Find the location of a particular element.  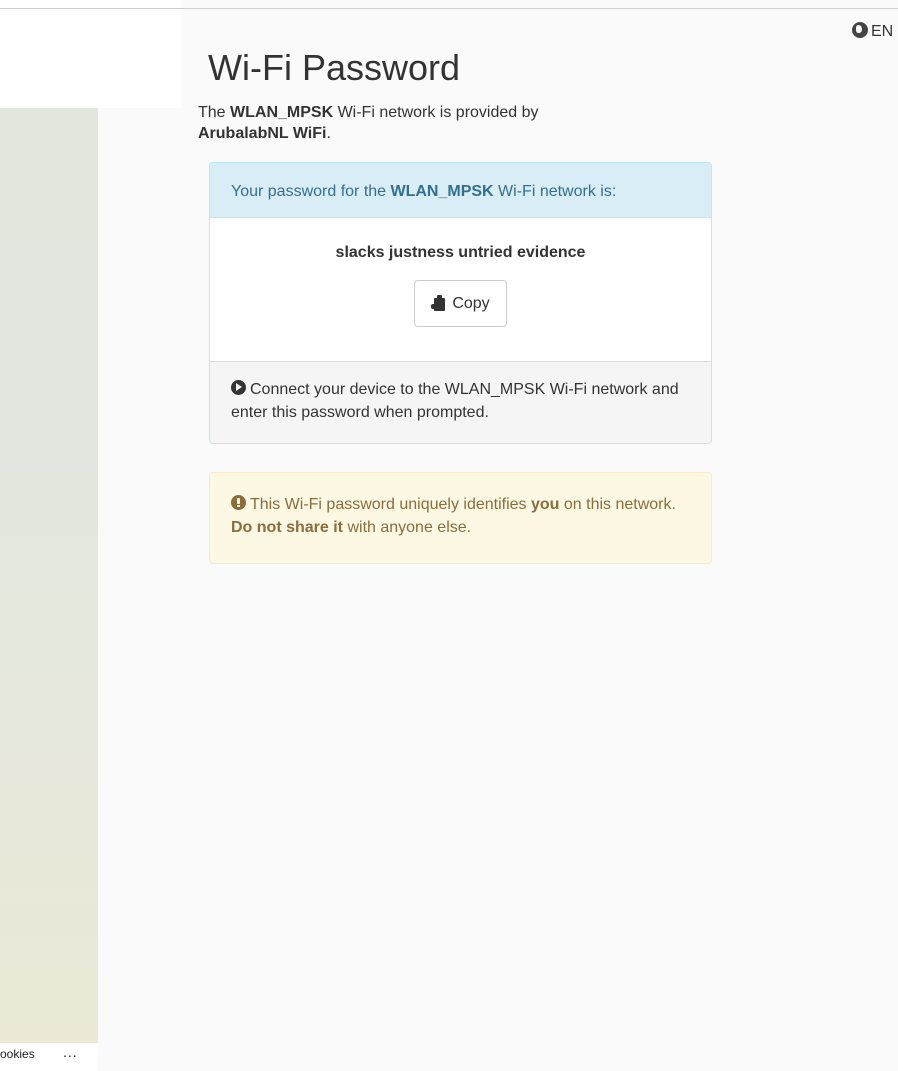

warning-you: you is located at coordinates (545, 504).